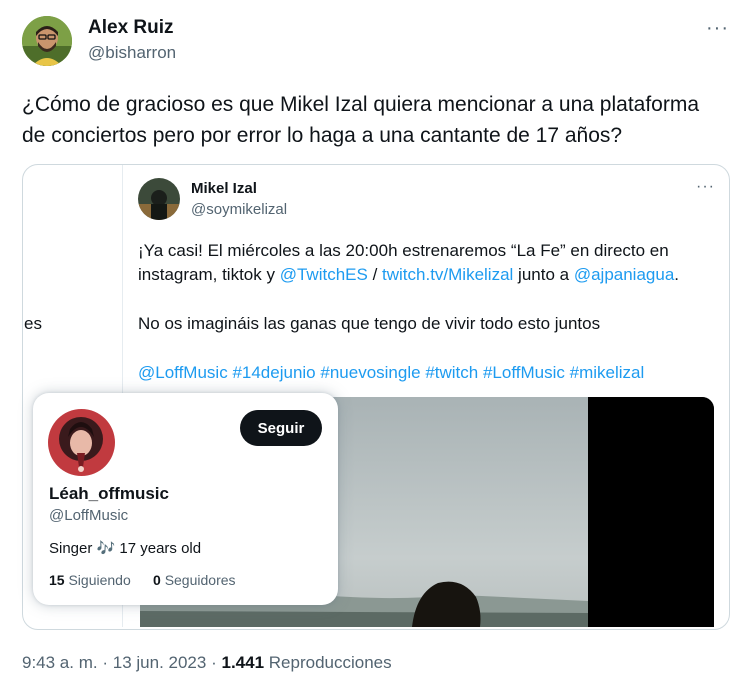  I want to click on author-avatar-image, so click(47, 41).